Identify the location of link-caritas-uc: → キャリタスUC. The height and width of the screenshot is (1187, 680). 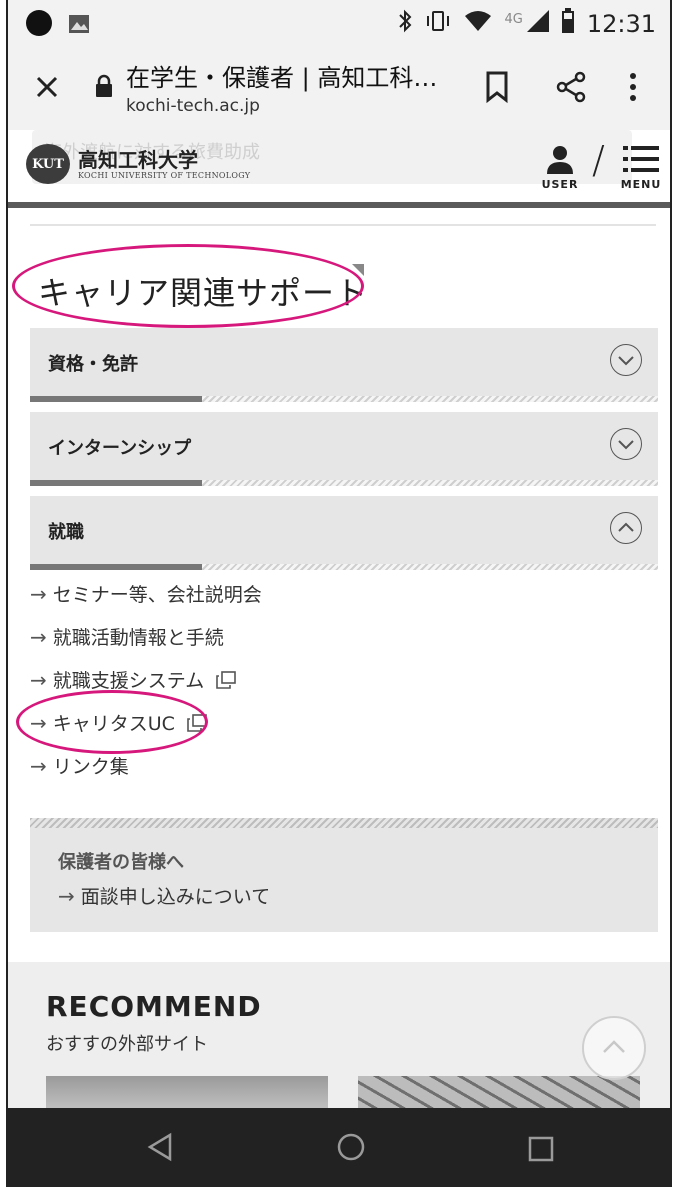
(118, 722).